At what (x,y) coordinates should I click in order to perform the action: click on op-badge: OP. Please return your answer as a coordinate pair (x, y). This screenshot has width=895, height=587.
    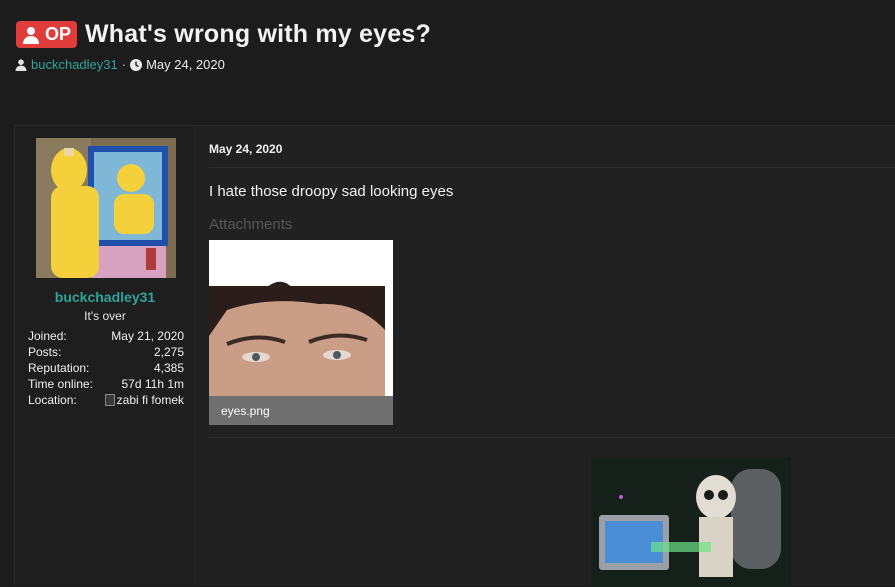
    Looking at the image, I should click on (47, 34).